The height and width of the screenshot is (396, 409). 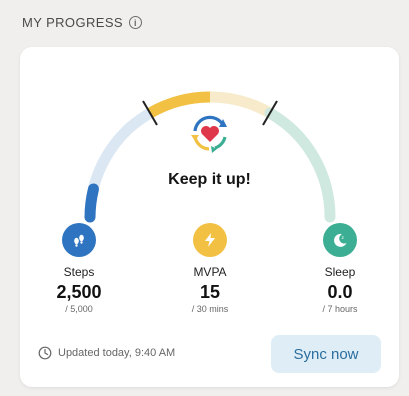 I want to click on last-updated: Updated today, 9:40 AM, so click(x=106, y=353).